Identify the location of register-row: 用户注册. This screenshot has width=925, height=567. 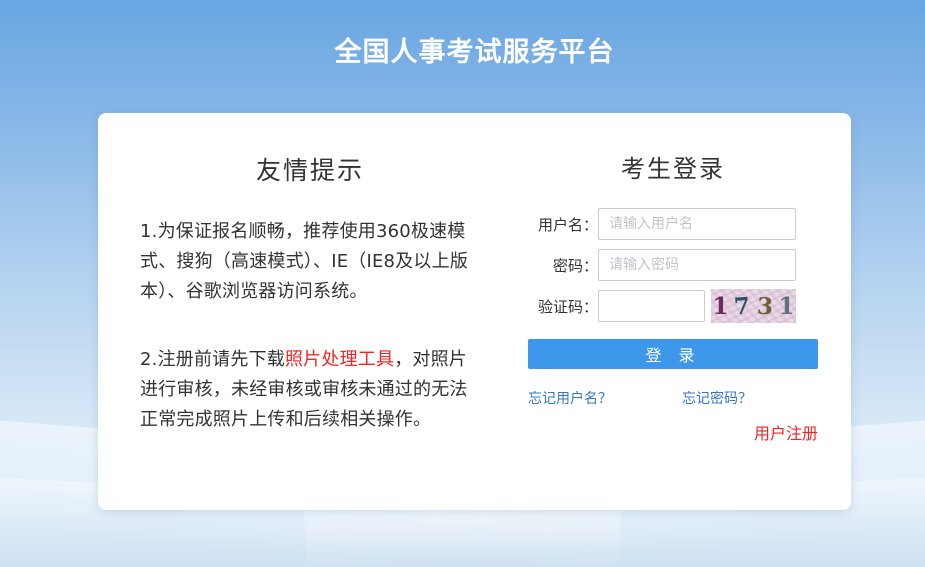
(673, 432).